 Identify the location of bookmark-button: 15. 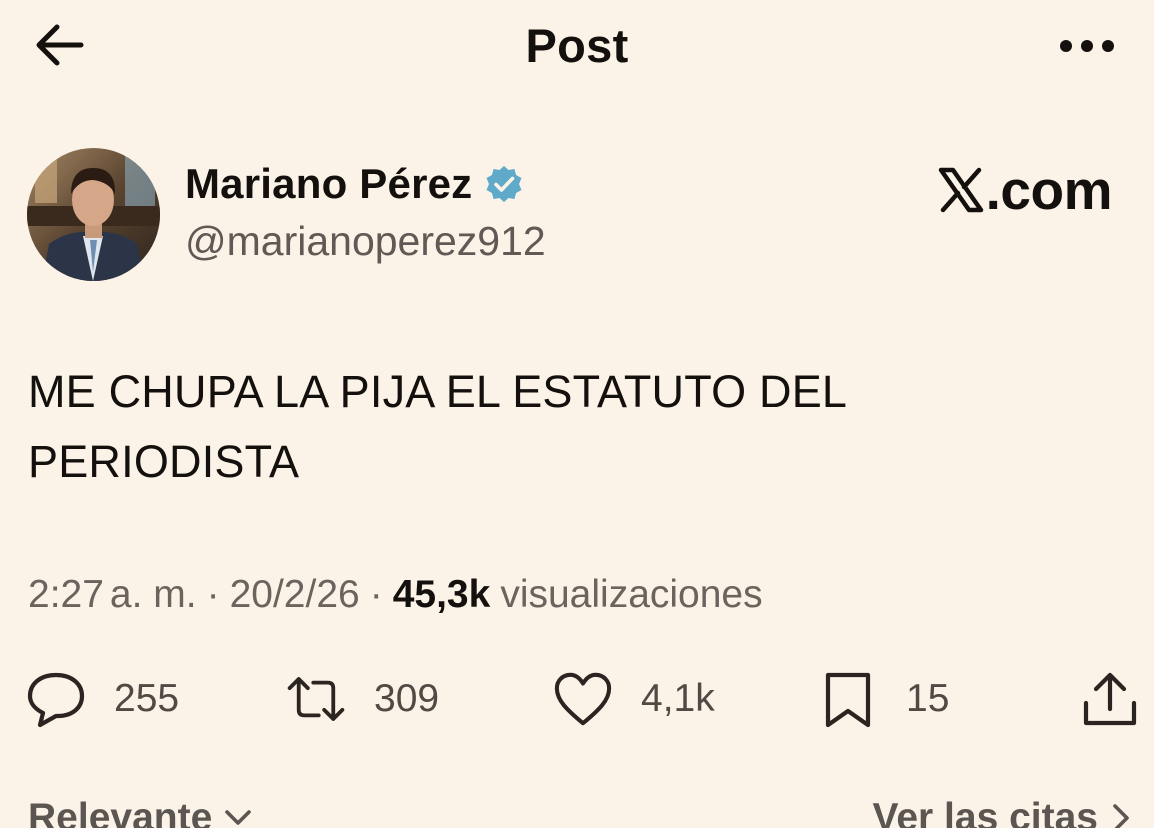
(883, 699).